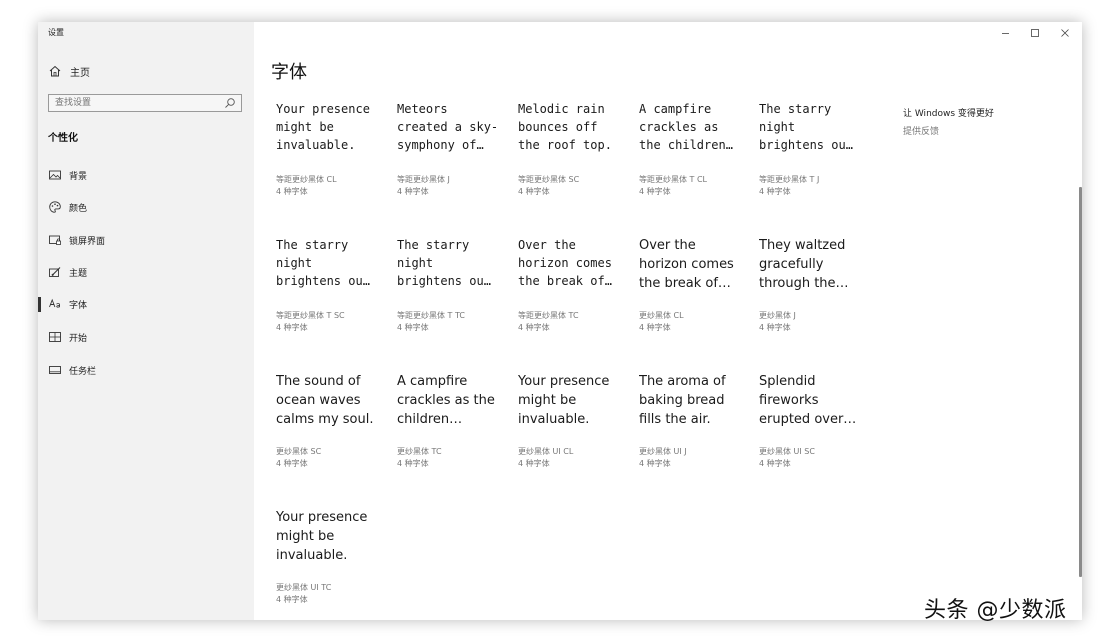  What do you see at coordinates (146, 337) in the screenshot?
I see `sidebar-item-start: 开始` at bounding box center [146, 337].